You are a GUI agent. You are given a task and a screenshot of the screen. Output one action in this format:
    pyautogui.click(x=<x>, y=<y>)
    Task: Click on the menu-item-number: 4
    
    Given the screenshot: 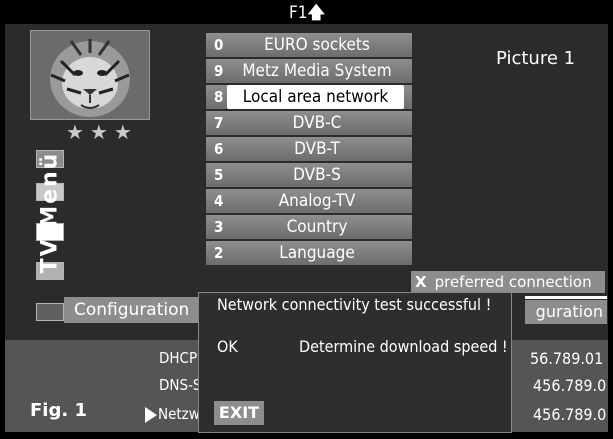 What is the action you would take?
    pyautogui.click(x=219, y=201)
    